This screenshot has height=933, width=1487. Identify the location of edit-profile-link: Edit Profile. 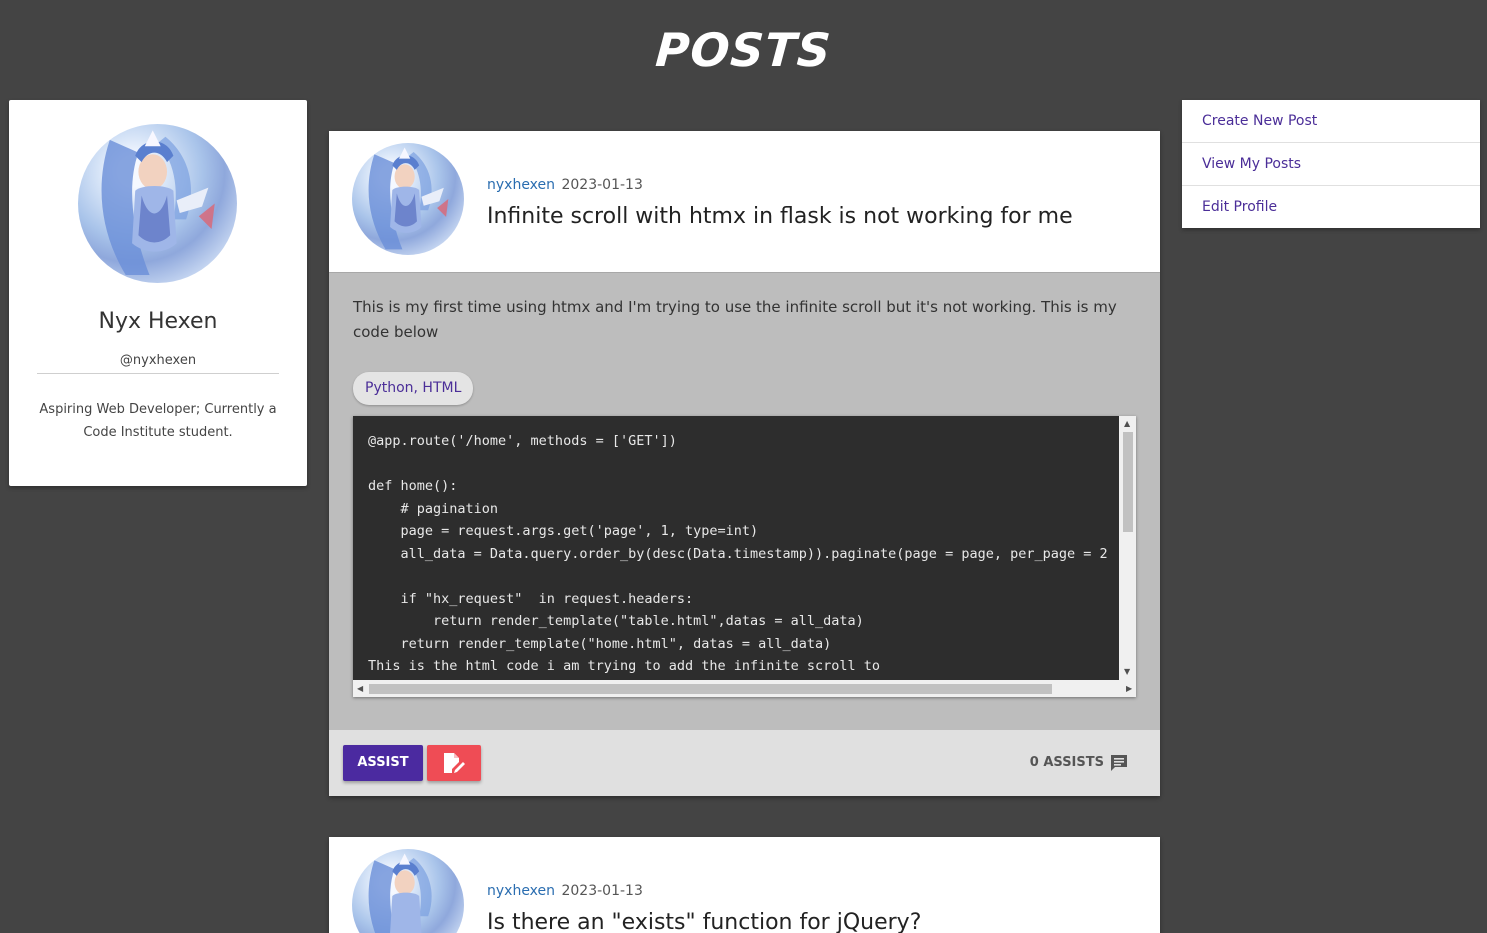
(1331, 207).